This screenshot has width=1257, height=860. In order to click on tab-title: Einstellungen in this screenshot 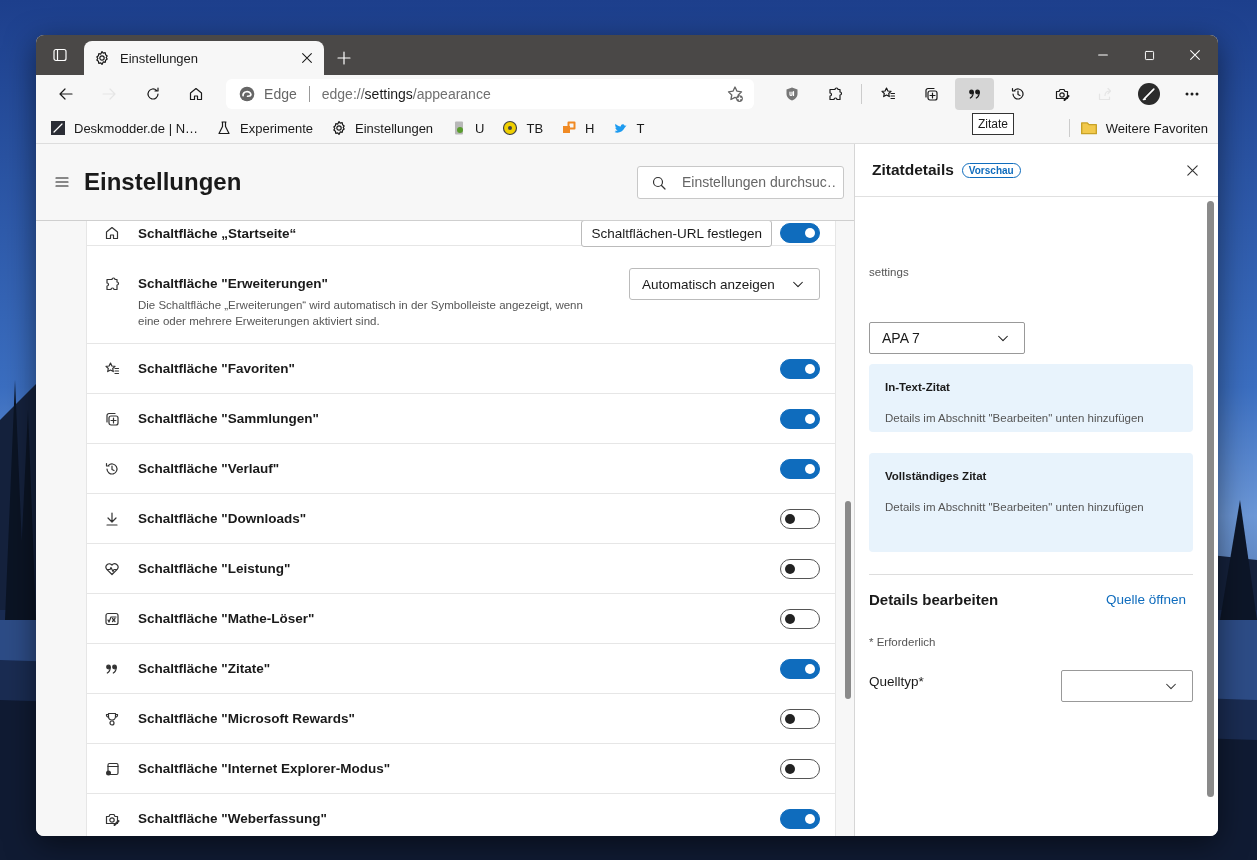, I will do `click(160, 58)`.